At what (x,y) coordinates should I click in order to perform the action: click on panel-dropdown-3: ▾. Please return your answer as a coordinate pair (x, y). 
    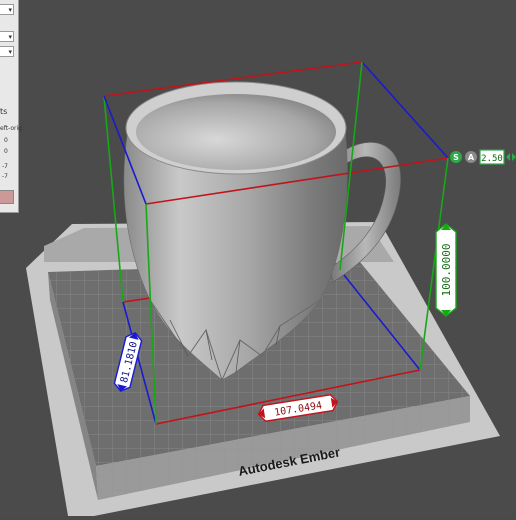
    Looking at the image, I should click on (7, 51).